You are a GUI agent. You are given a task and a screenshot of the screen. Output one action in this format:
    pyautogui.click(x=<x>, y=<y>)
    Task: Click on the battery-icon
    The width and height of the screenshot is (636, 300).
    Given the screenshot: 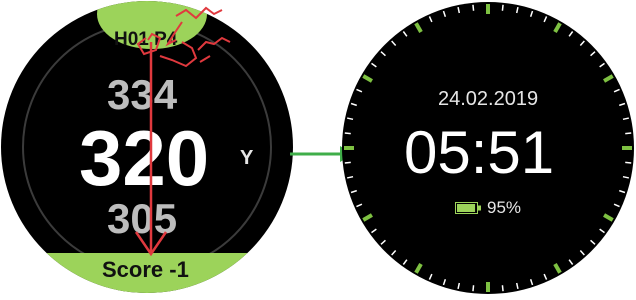 What is the action you would take?
    pyautogui.click(x=468, y=208)
    